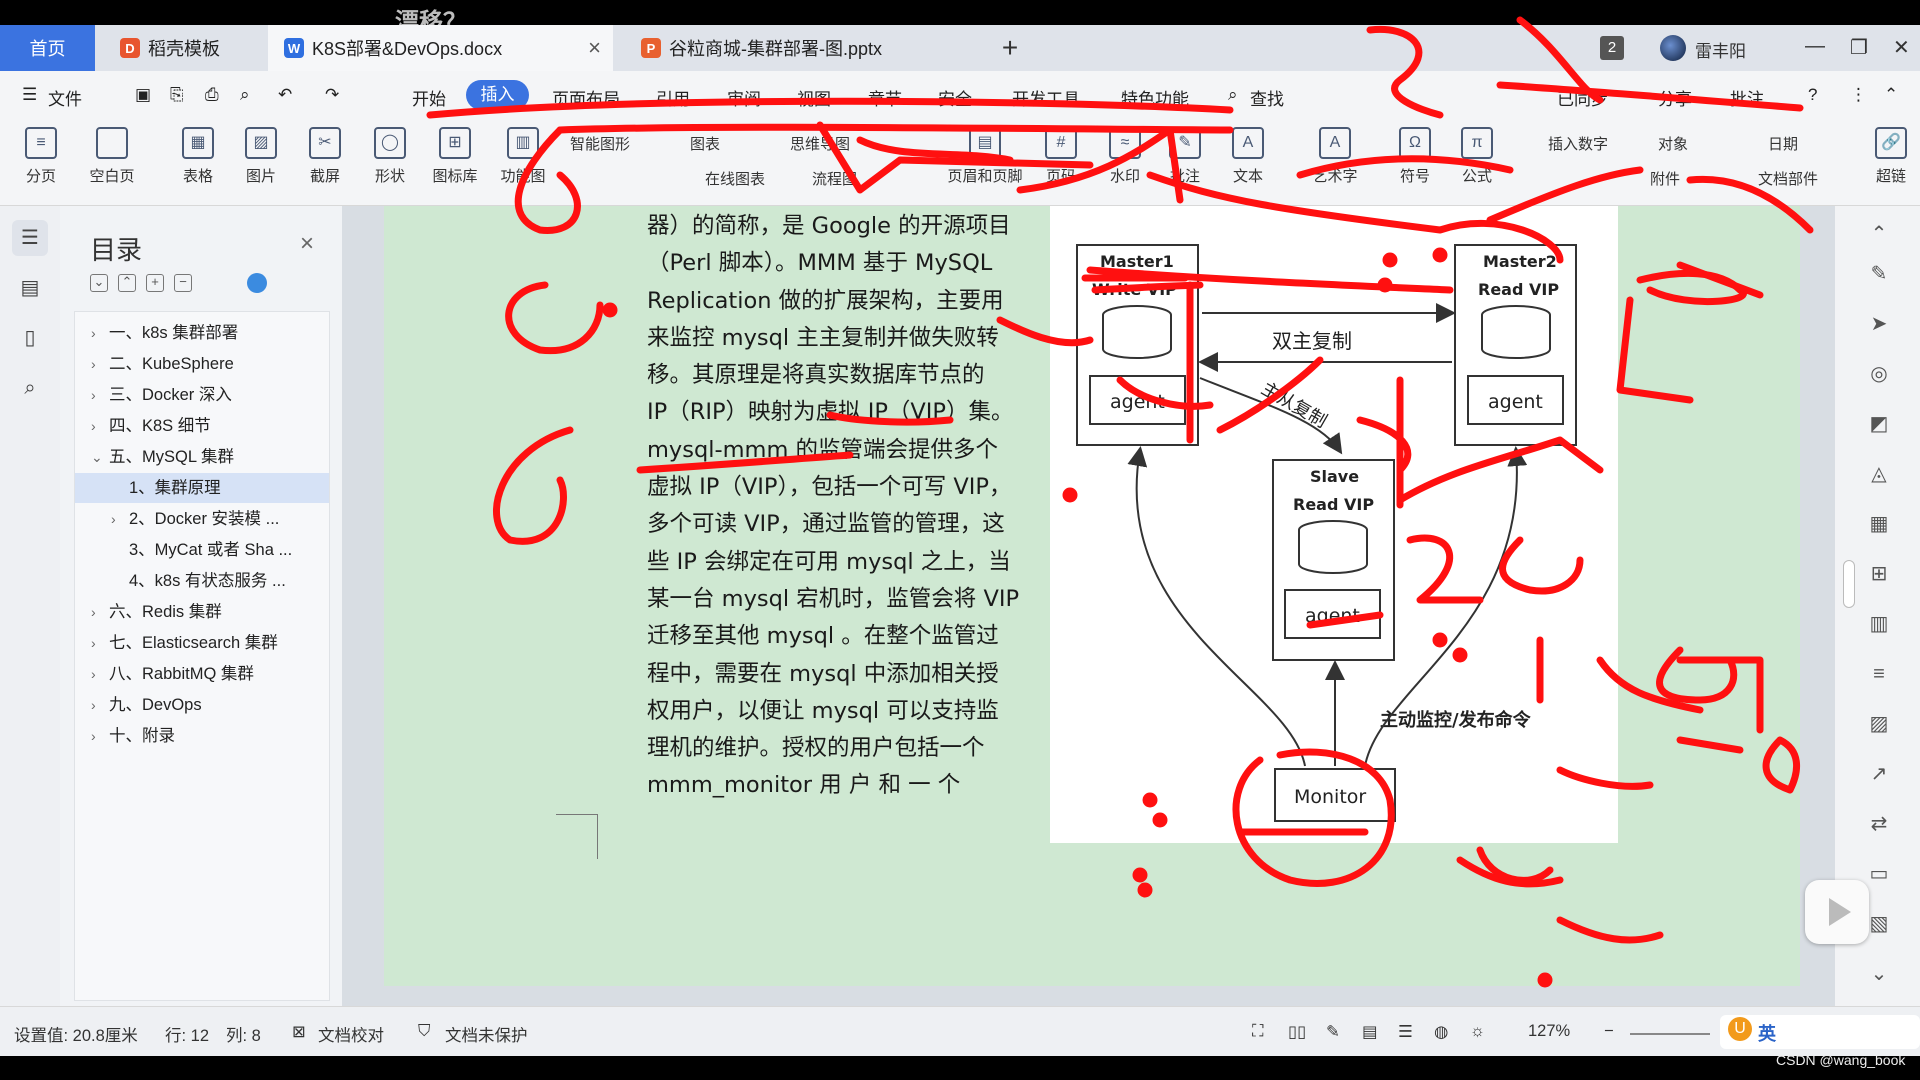 This screenshot has width=1920, height=1080. What do you see at coordinates (112, 156) in the screenshot?
I see `ribbon-blank-page: 空白页` at bounding box center [112, 156].